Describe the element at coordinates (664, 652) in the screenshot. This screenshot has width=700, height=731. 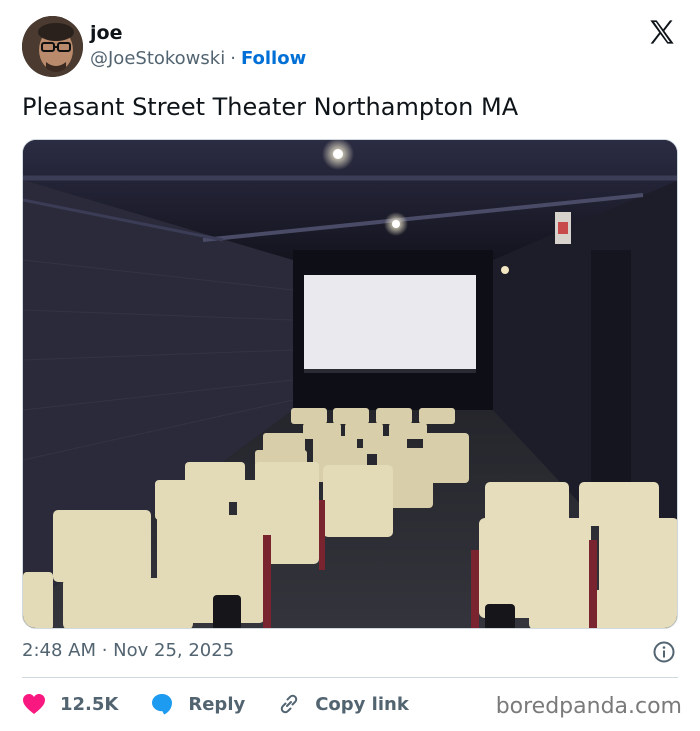
I see `info-icon` at that location.